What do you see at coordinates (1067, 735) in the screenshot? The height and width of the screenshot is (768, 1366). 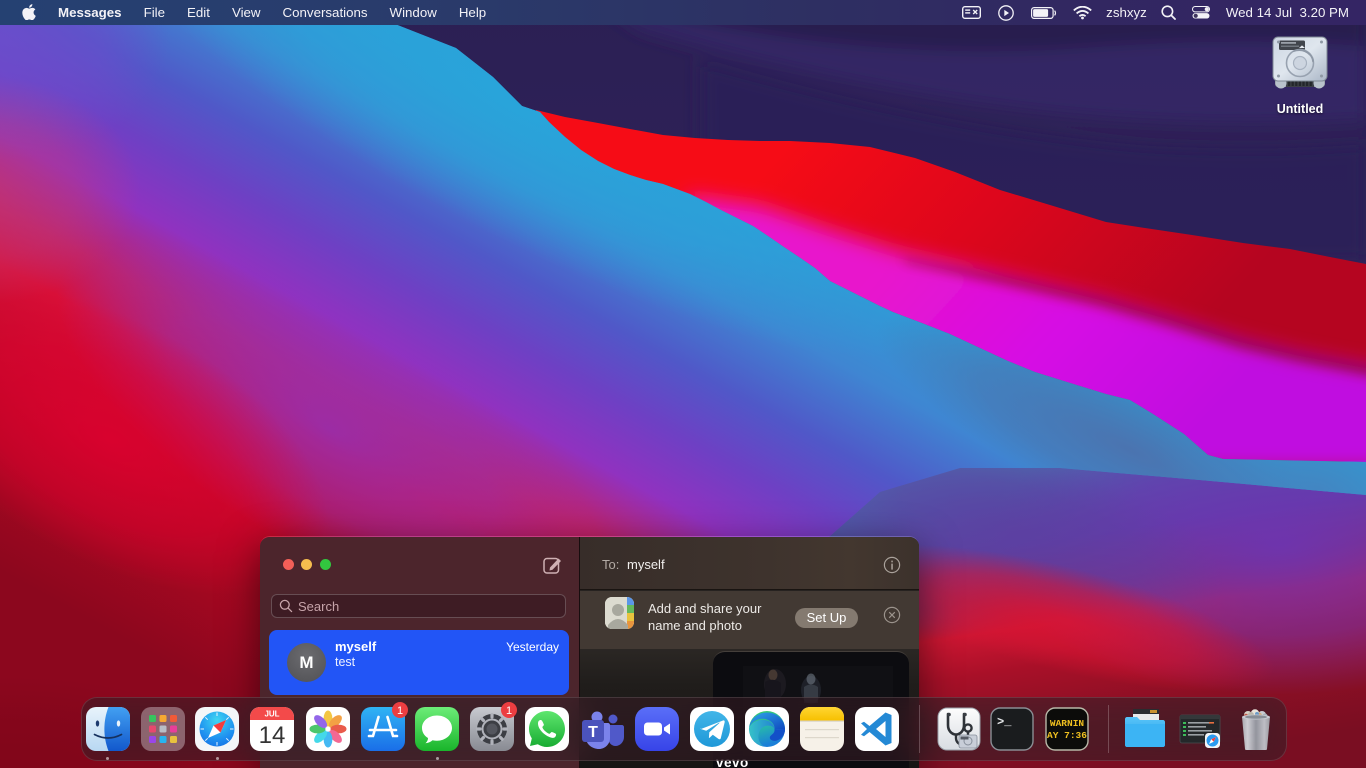 I see `svg-text: AY 7:36` at bounding box center [1067, 735].